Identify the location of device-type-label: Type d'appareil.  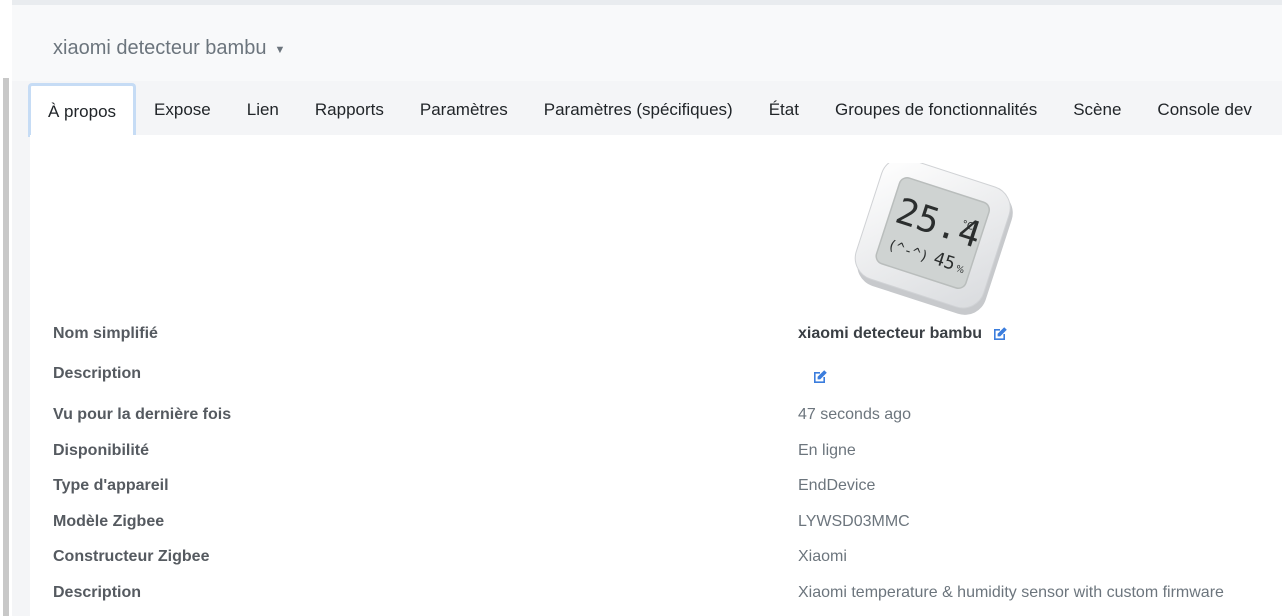
(111, 485).